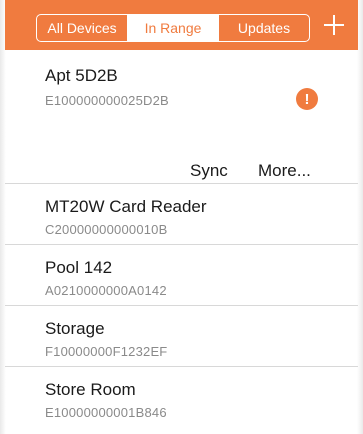  Describe the element at coordinates (82, 28) in the screenshot. I see `segment-all-devices: All Devices` at that location.